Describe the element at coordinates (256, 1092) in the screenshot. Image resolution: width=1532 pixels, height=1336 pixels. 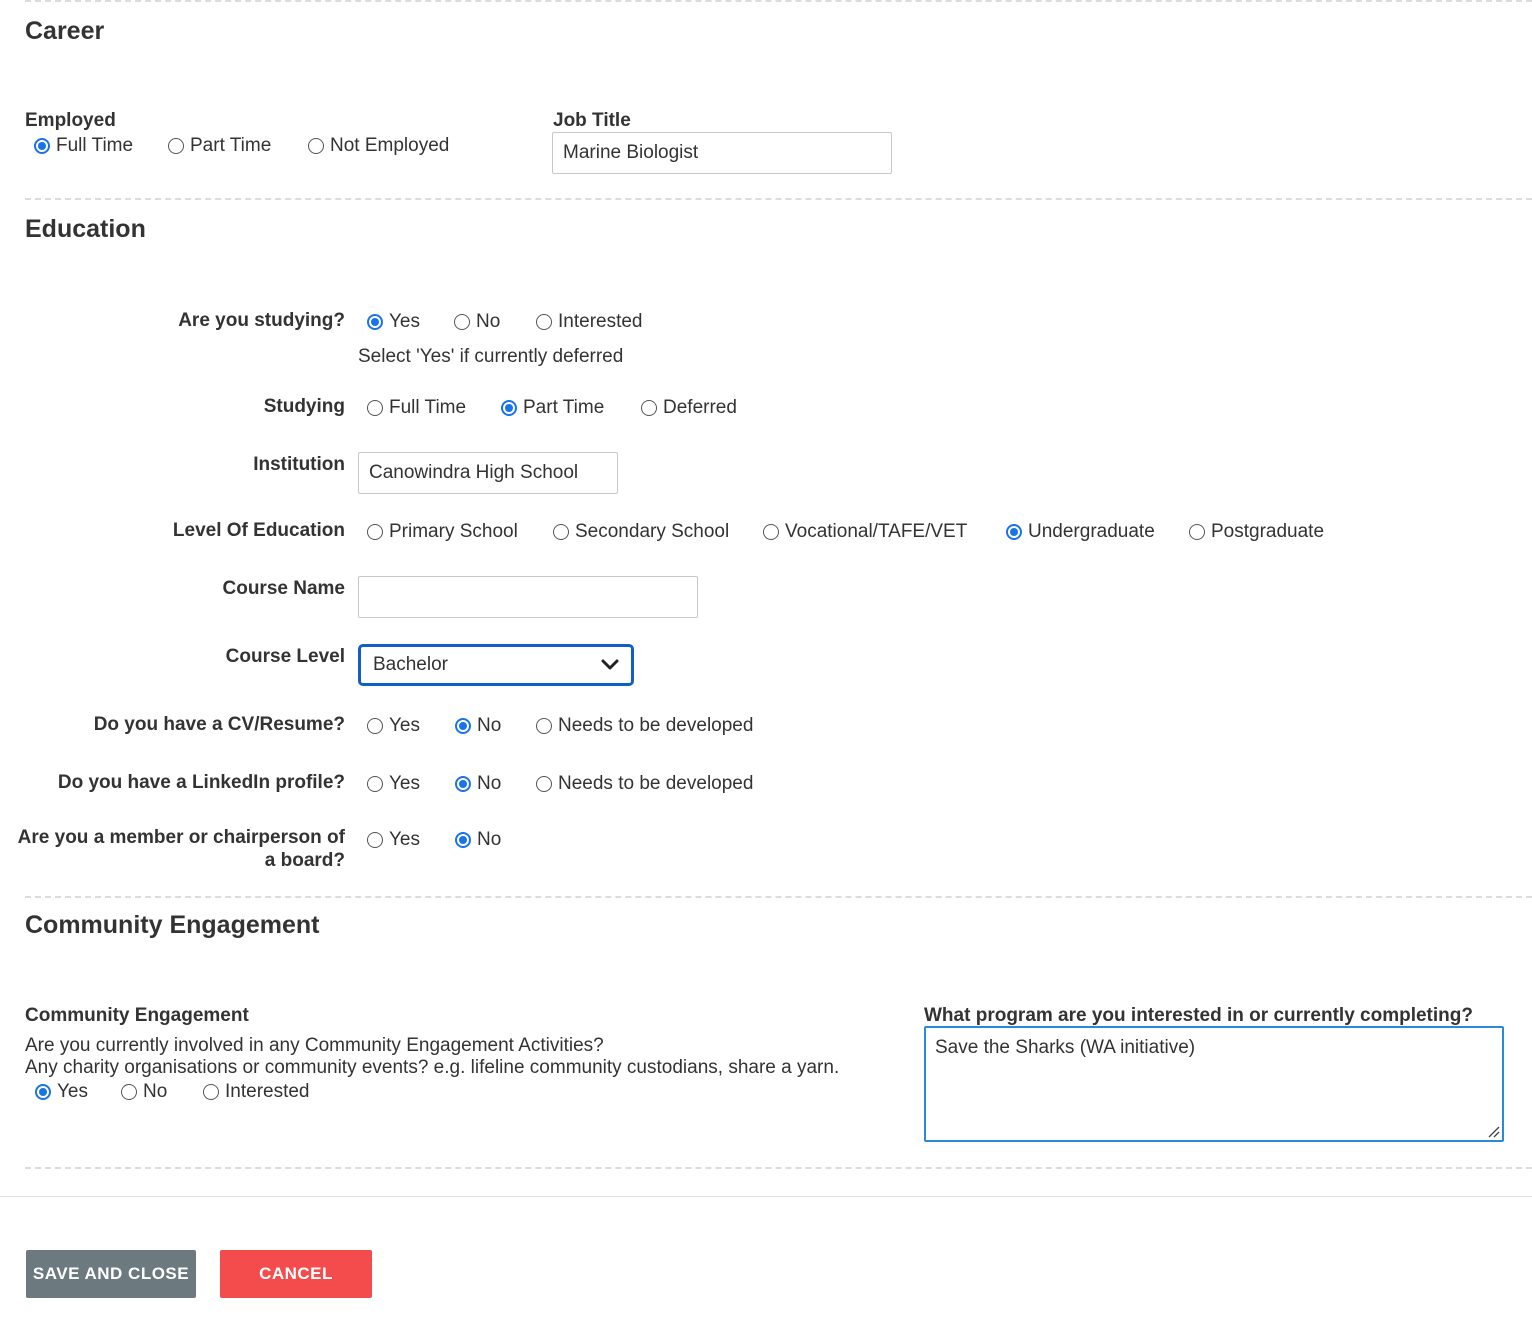
I see `community-interested-radio: Interested` at that location.